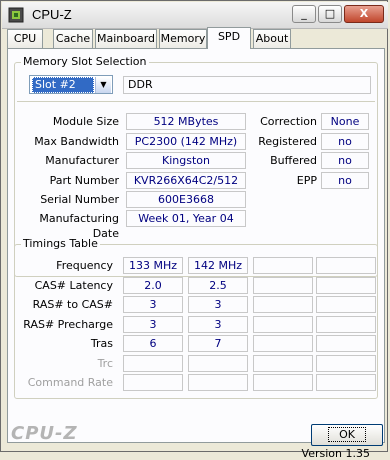 This screenshot has height=460, width=390. I want to click on timing-row-label: Command Rate, so click(70, 382).